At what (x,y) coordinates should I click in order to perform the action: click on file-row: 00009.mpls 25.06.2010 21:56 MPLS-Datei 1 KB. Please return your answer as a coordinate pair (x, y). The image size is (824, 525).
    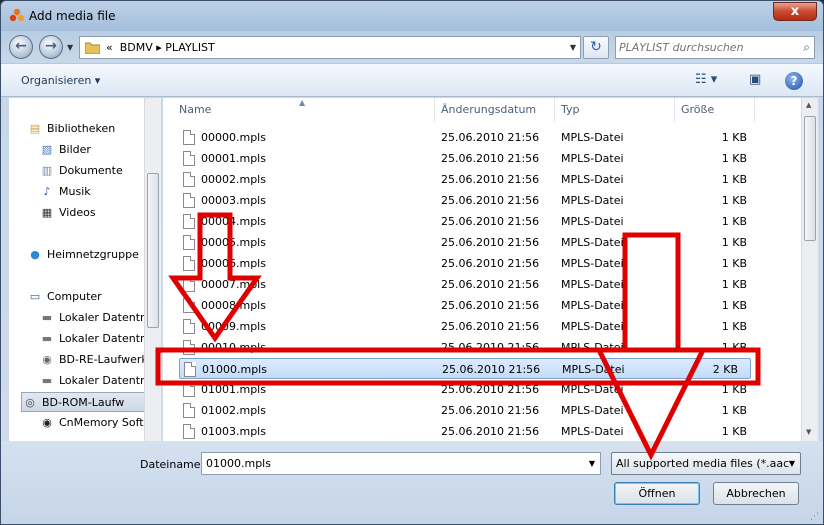
    Looking at the image, I should click on (461, 326).